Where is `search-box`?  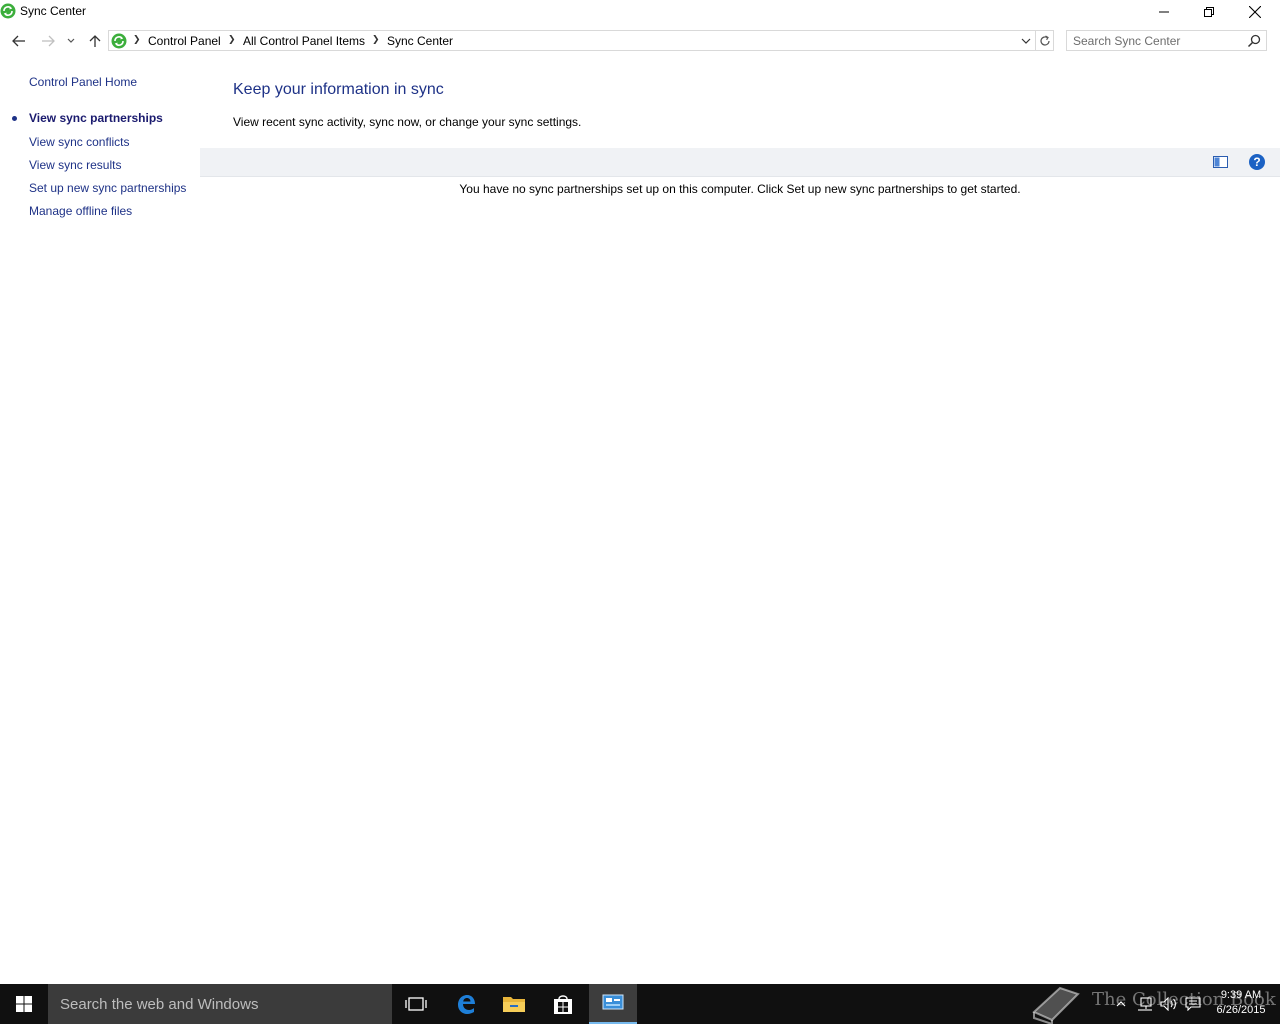
search-box is located at coordinates (1166, 40).